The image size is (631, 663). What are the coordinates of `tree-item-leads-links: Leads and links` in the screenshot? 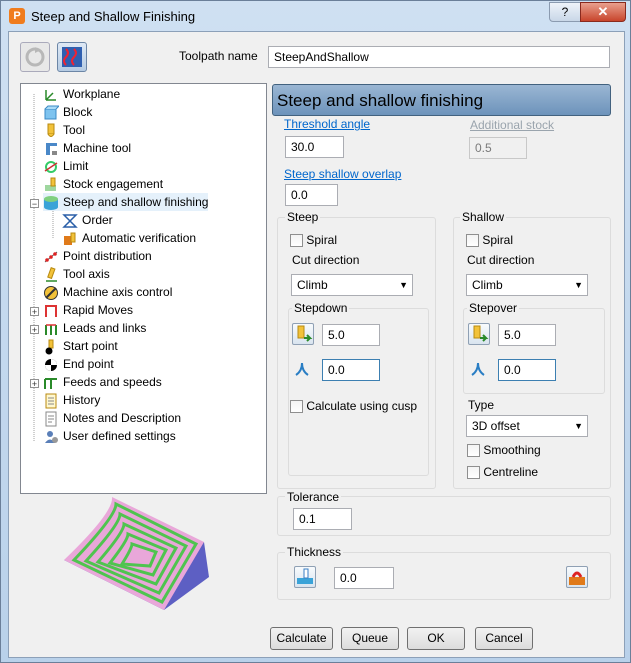 It's located at (94, 328).